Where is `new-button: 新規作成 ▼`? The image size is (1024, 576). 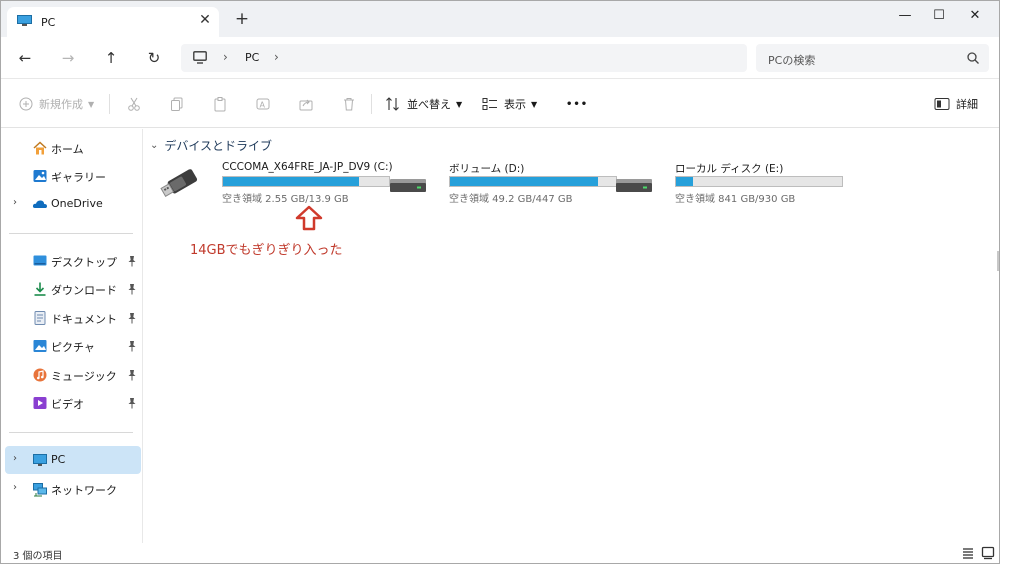 new-button: 新規作成 ▼ is located at coordinates (56, 104).